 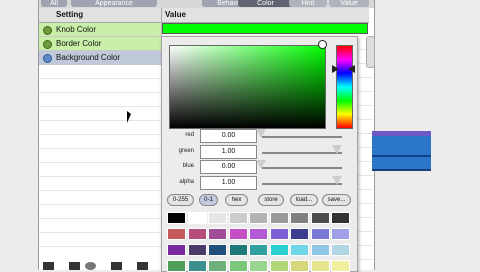 What do you see at coordinates (308, 3) in the screenshot?
I see `tab-hint: Hint` at bounding box center [308, 3].